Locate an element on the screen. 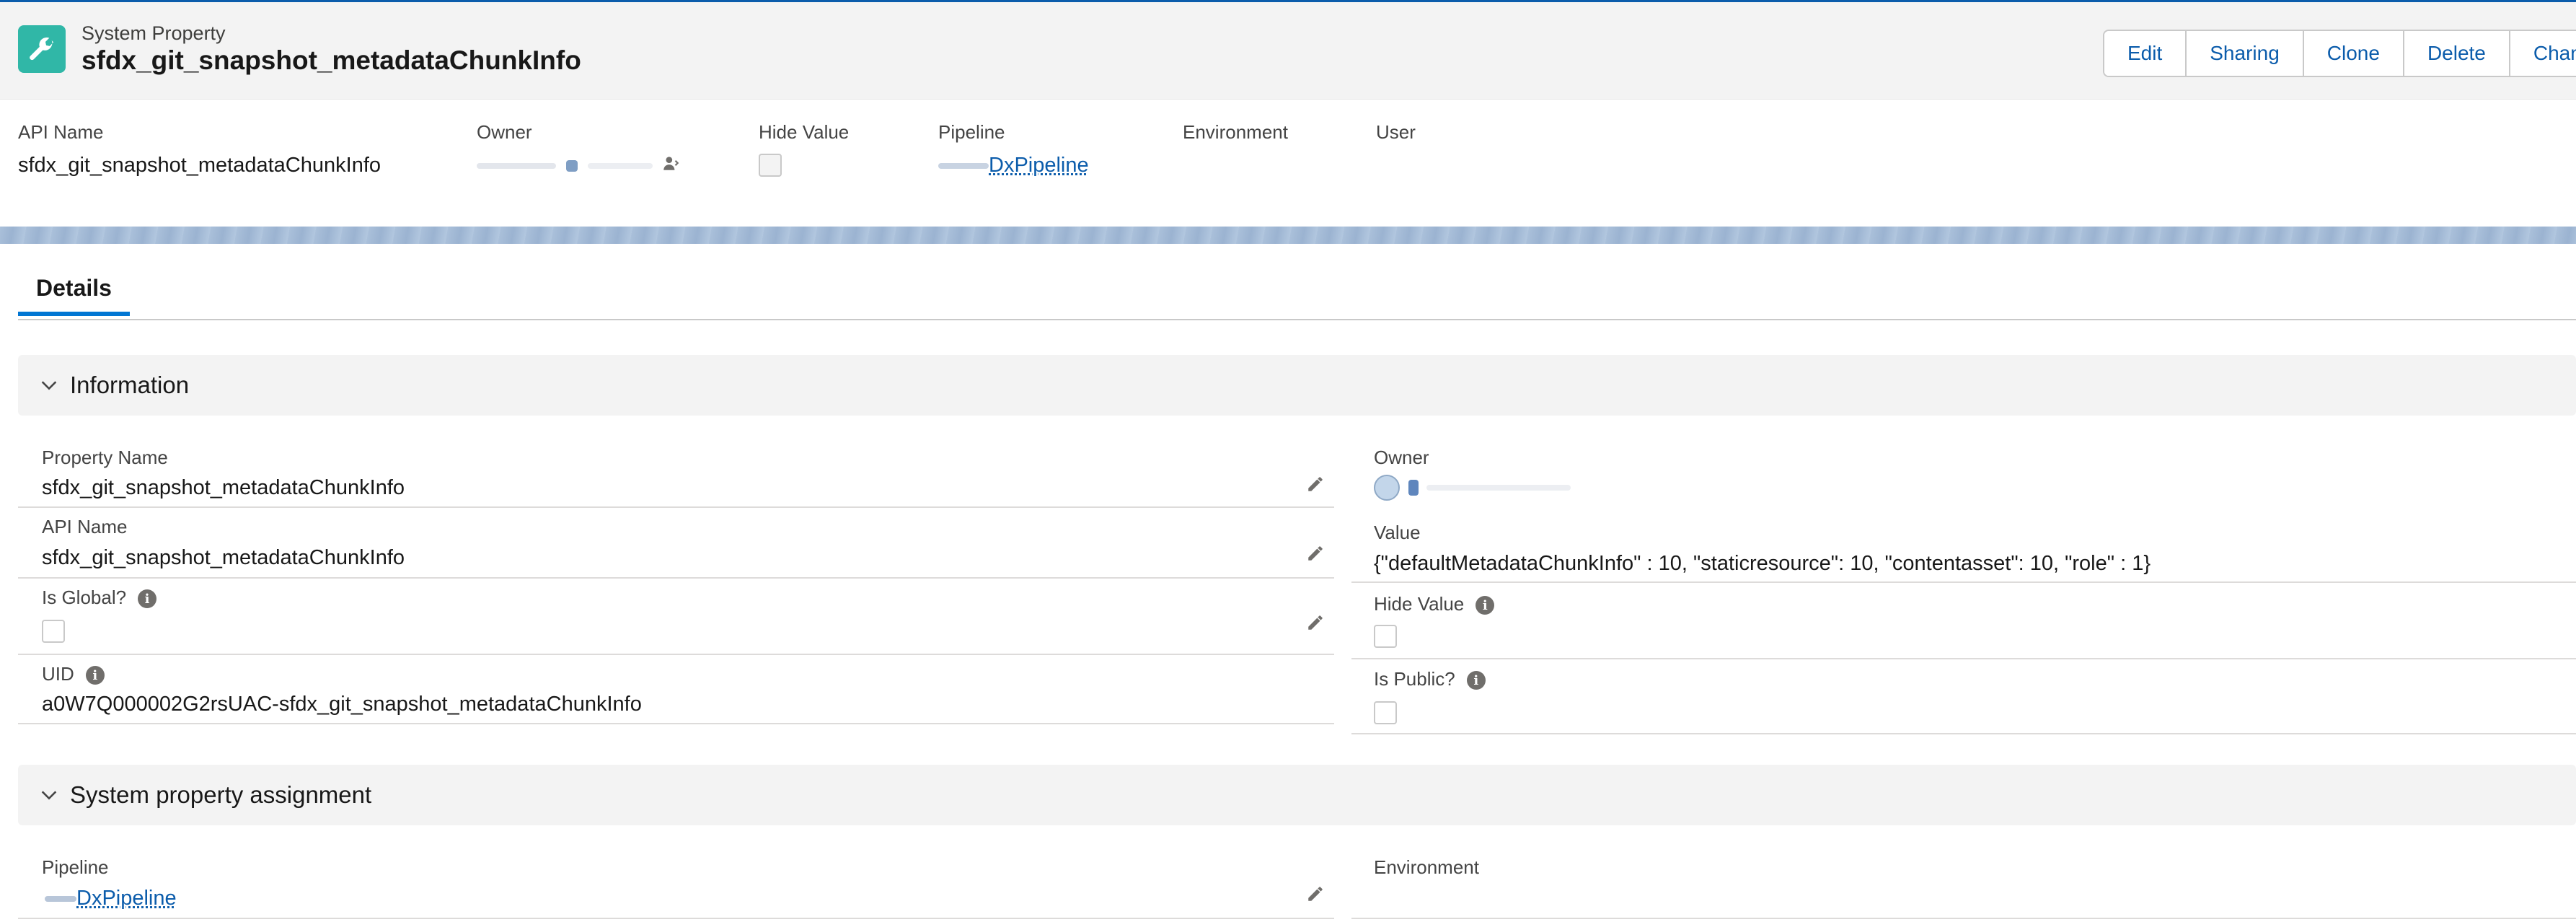 The height and width of the screenshot is (922, 2576). highlight-environment: Environment is located at coordinates (1235, 132).